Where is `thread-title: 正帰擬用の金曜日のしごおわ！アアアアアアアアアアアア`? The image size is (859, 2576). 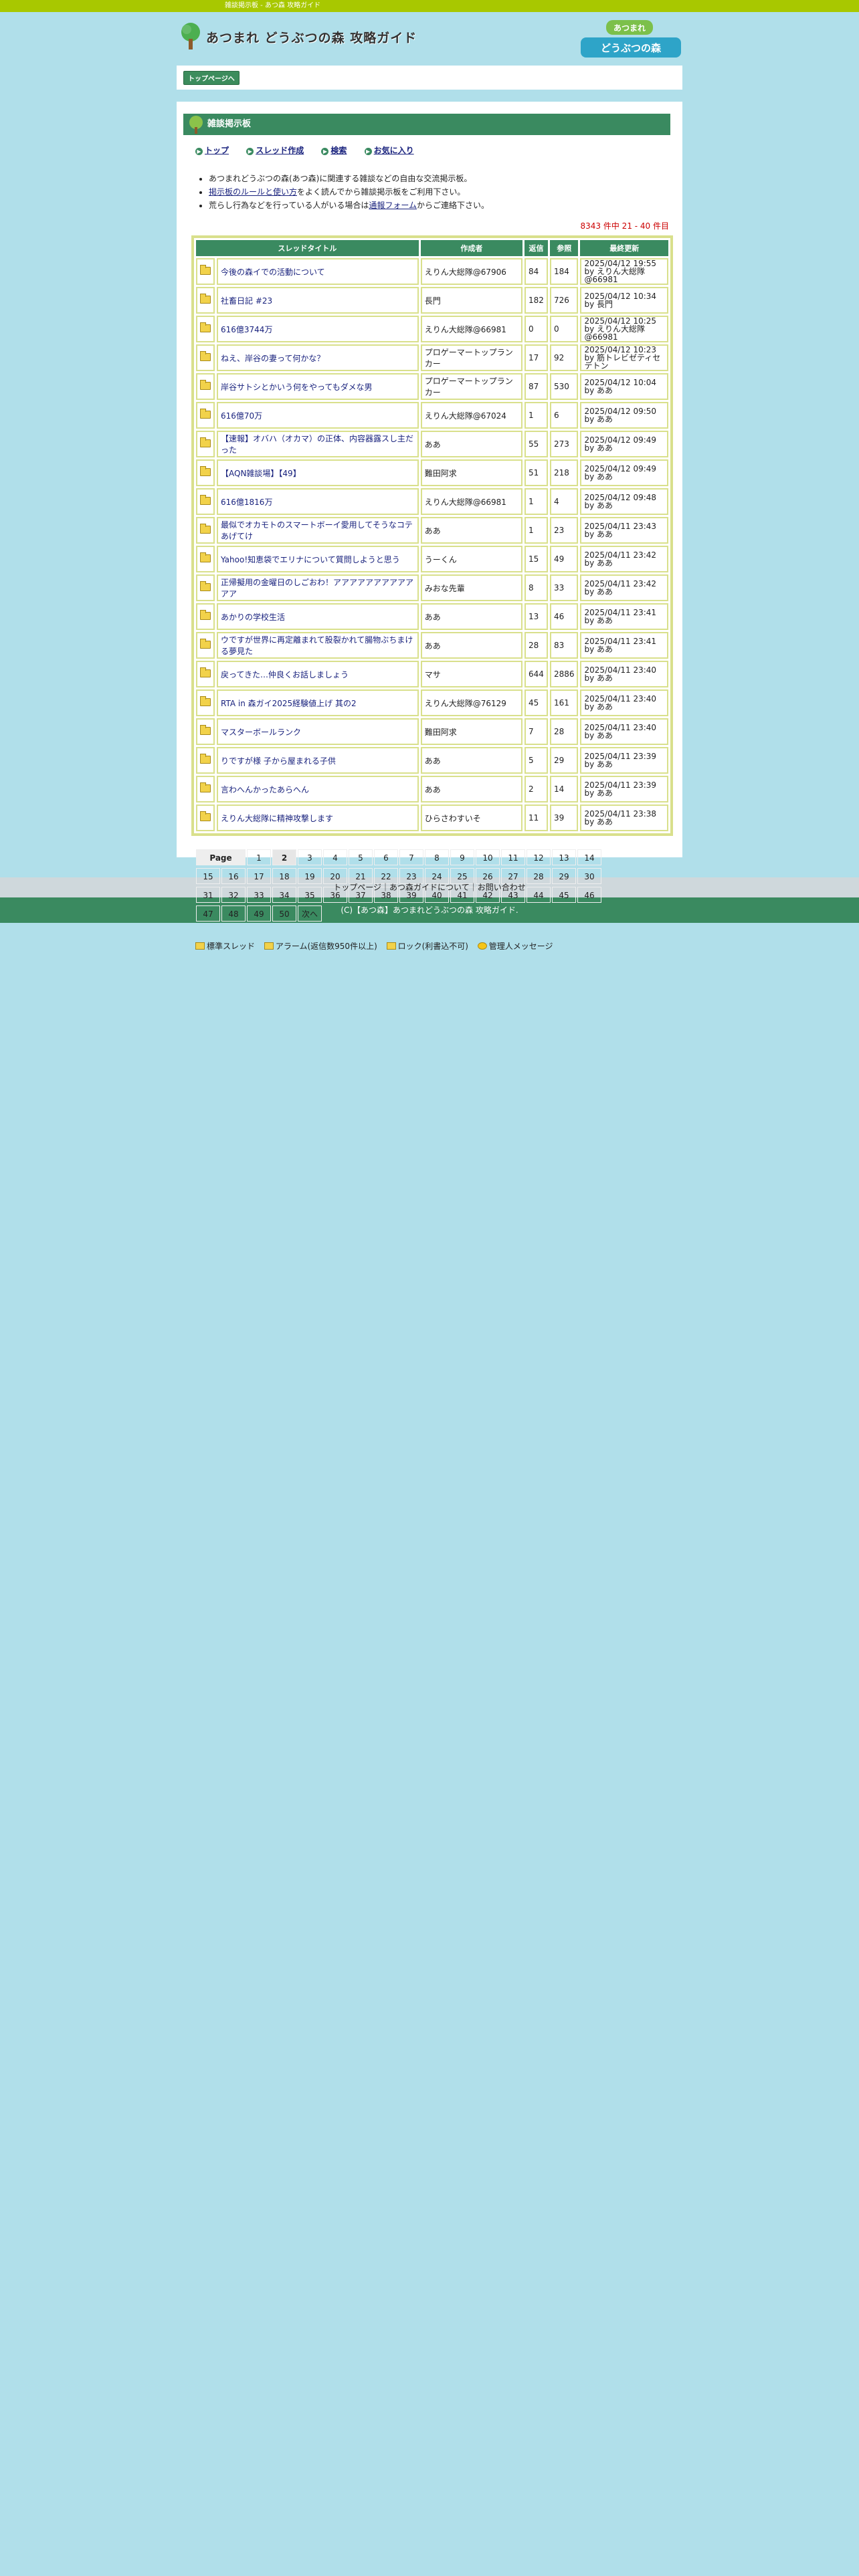
thread-title: 正帰擬用の金曜日のしごおわ！アアアアアアアアアアアア is located at coordinates (318, 587).